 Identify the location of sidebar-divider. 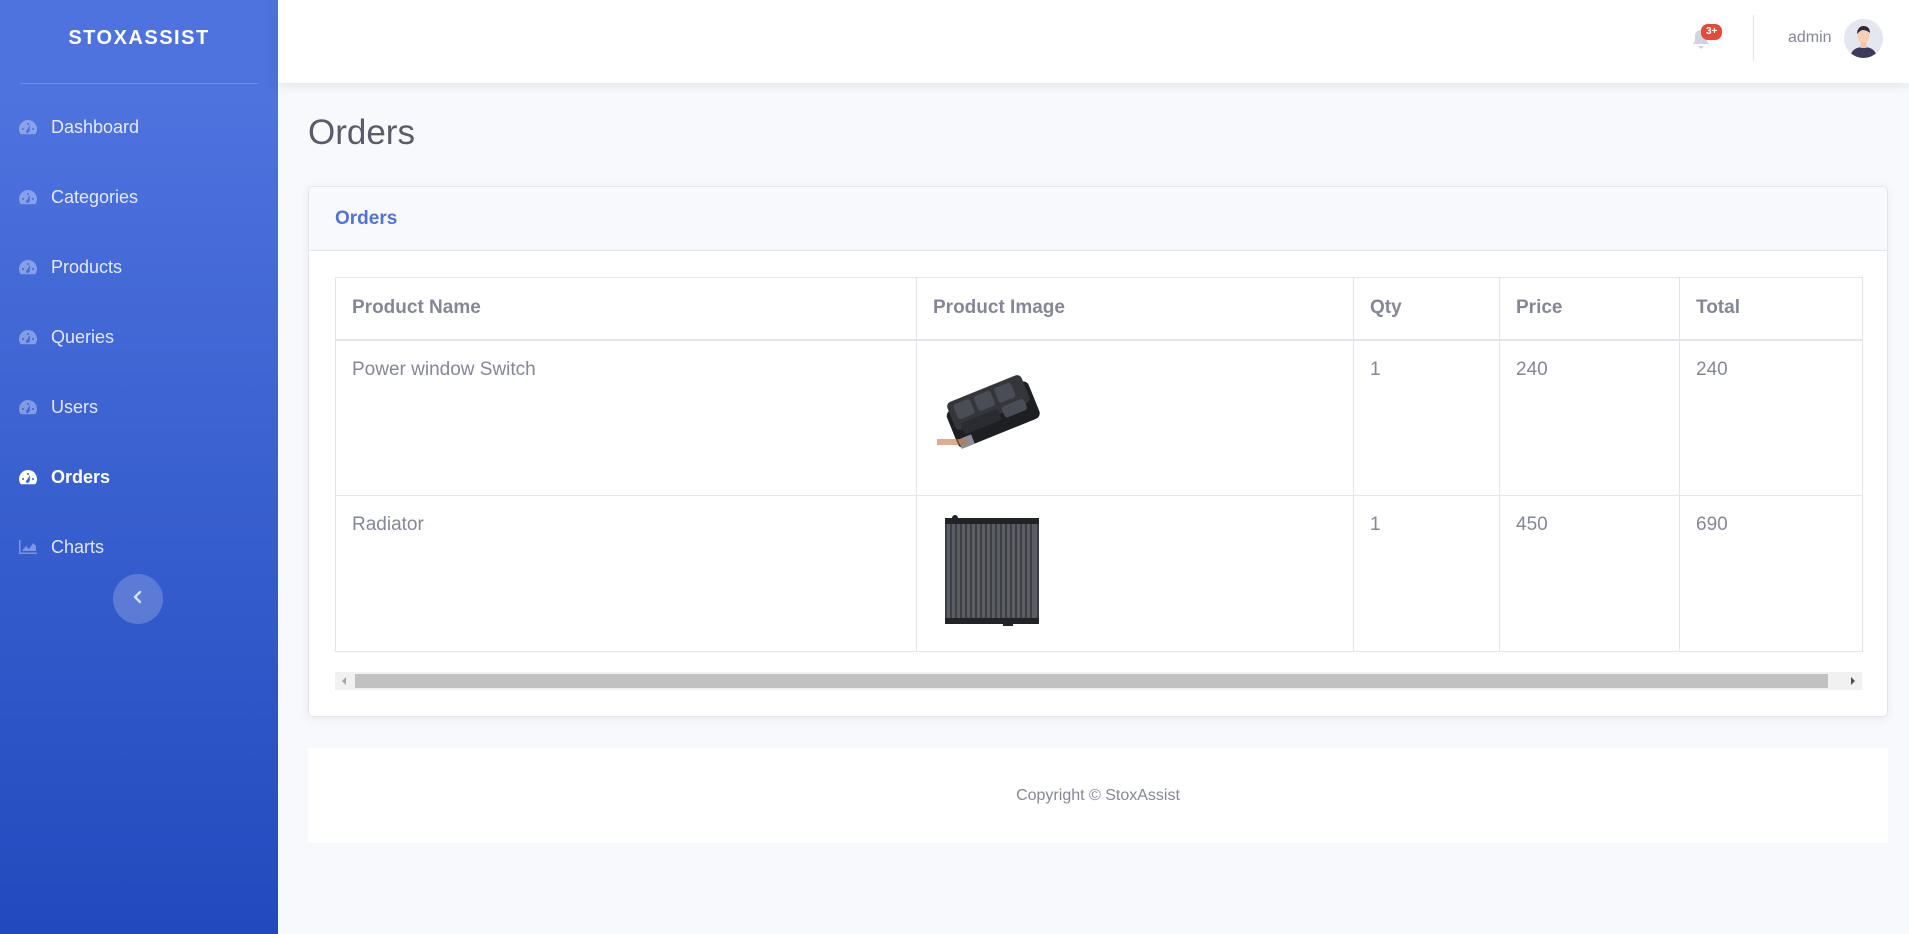
(139, 83).